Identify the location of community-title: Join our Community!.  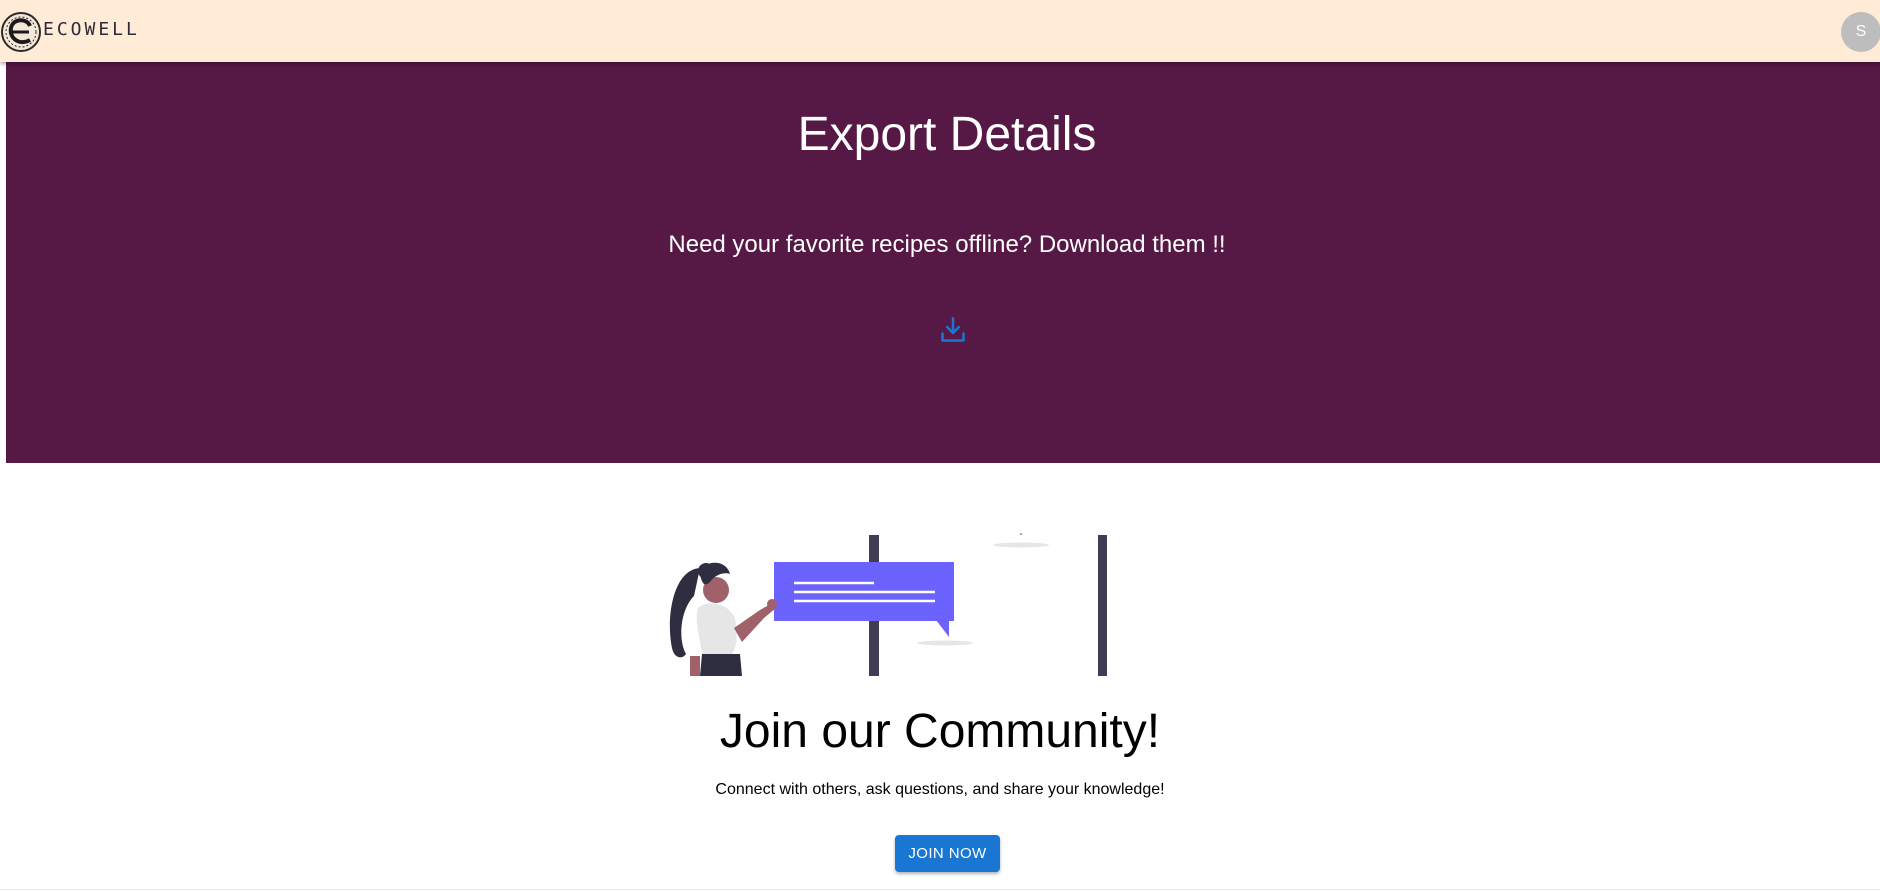
(940, 731).